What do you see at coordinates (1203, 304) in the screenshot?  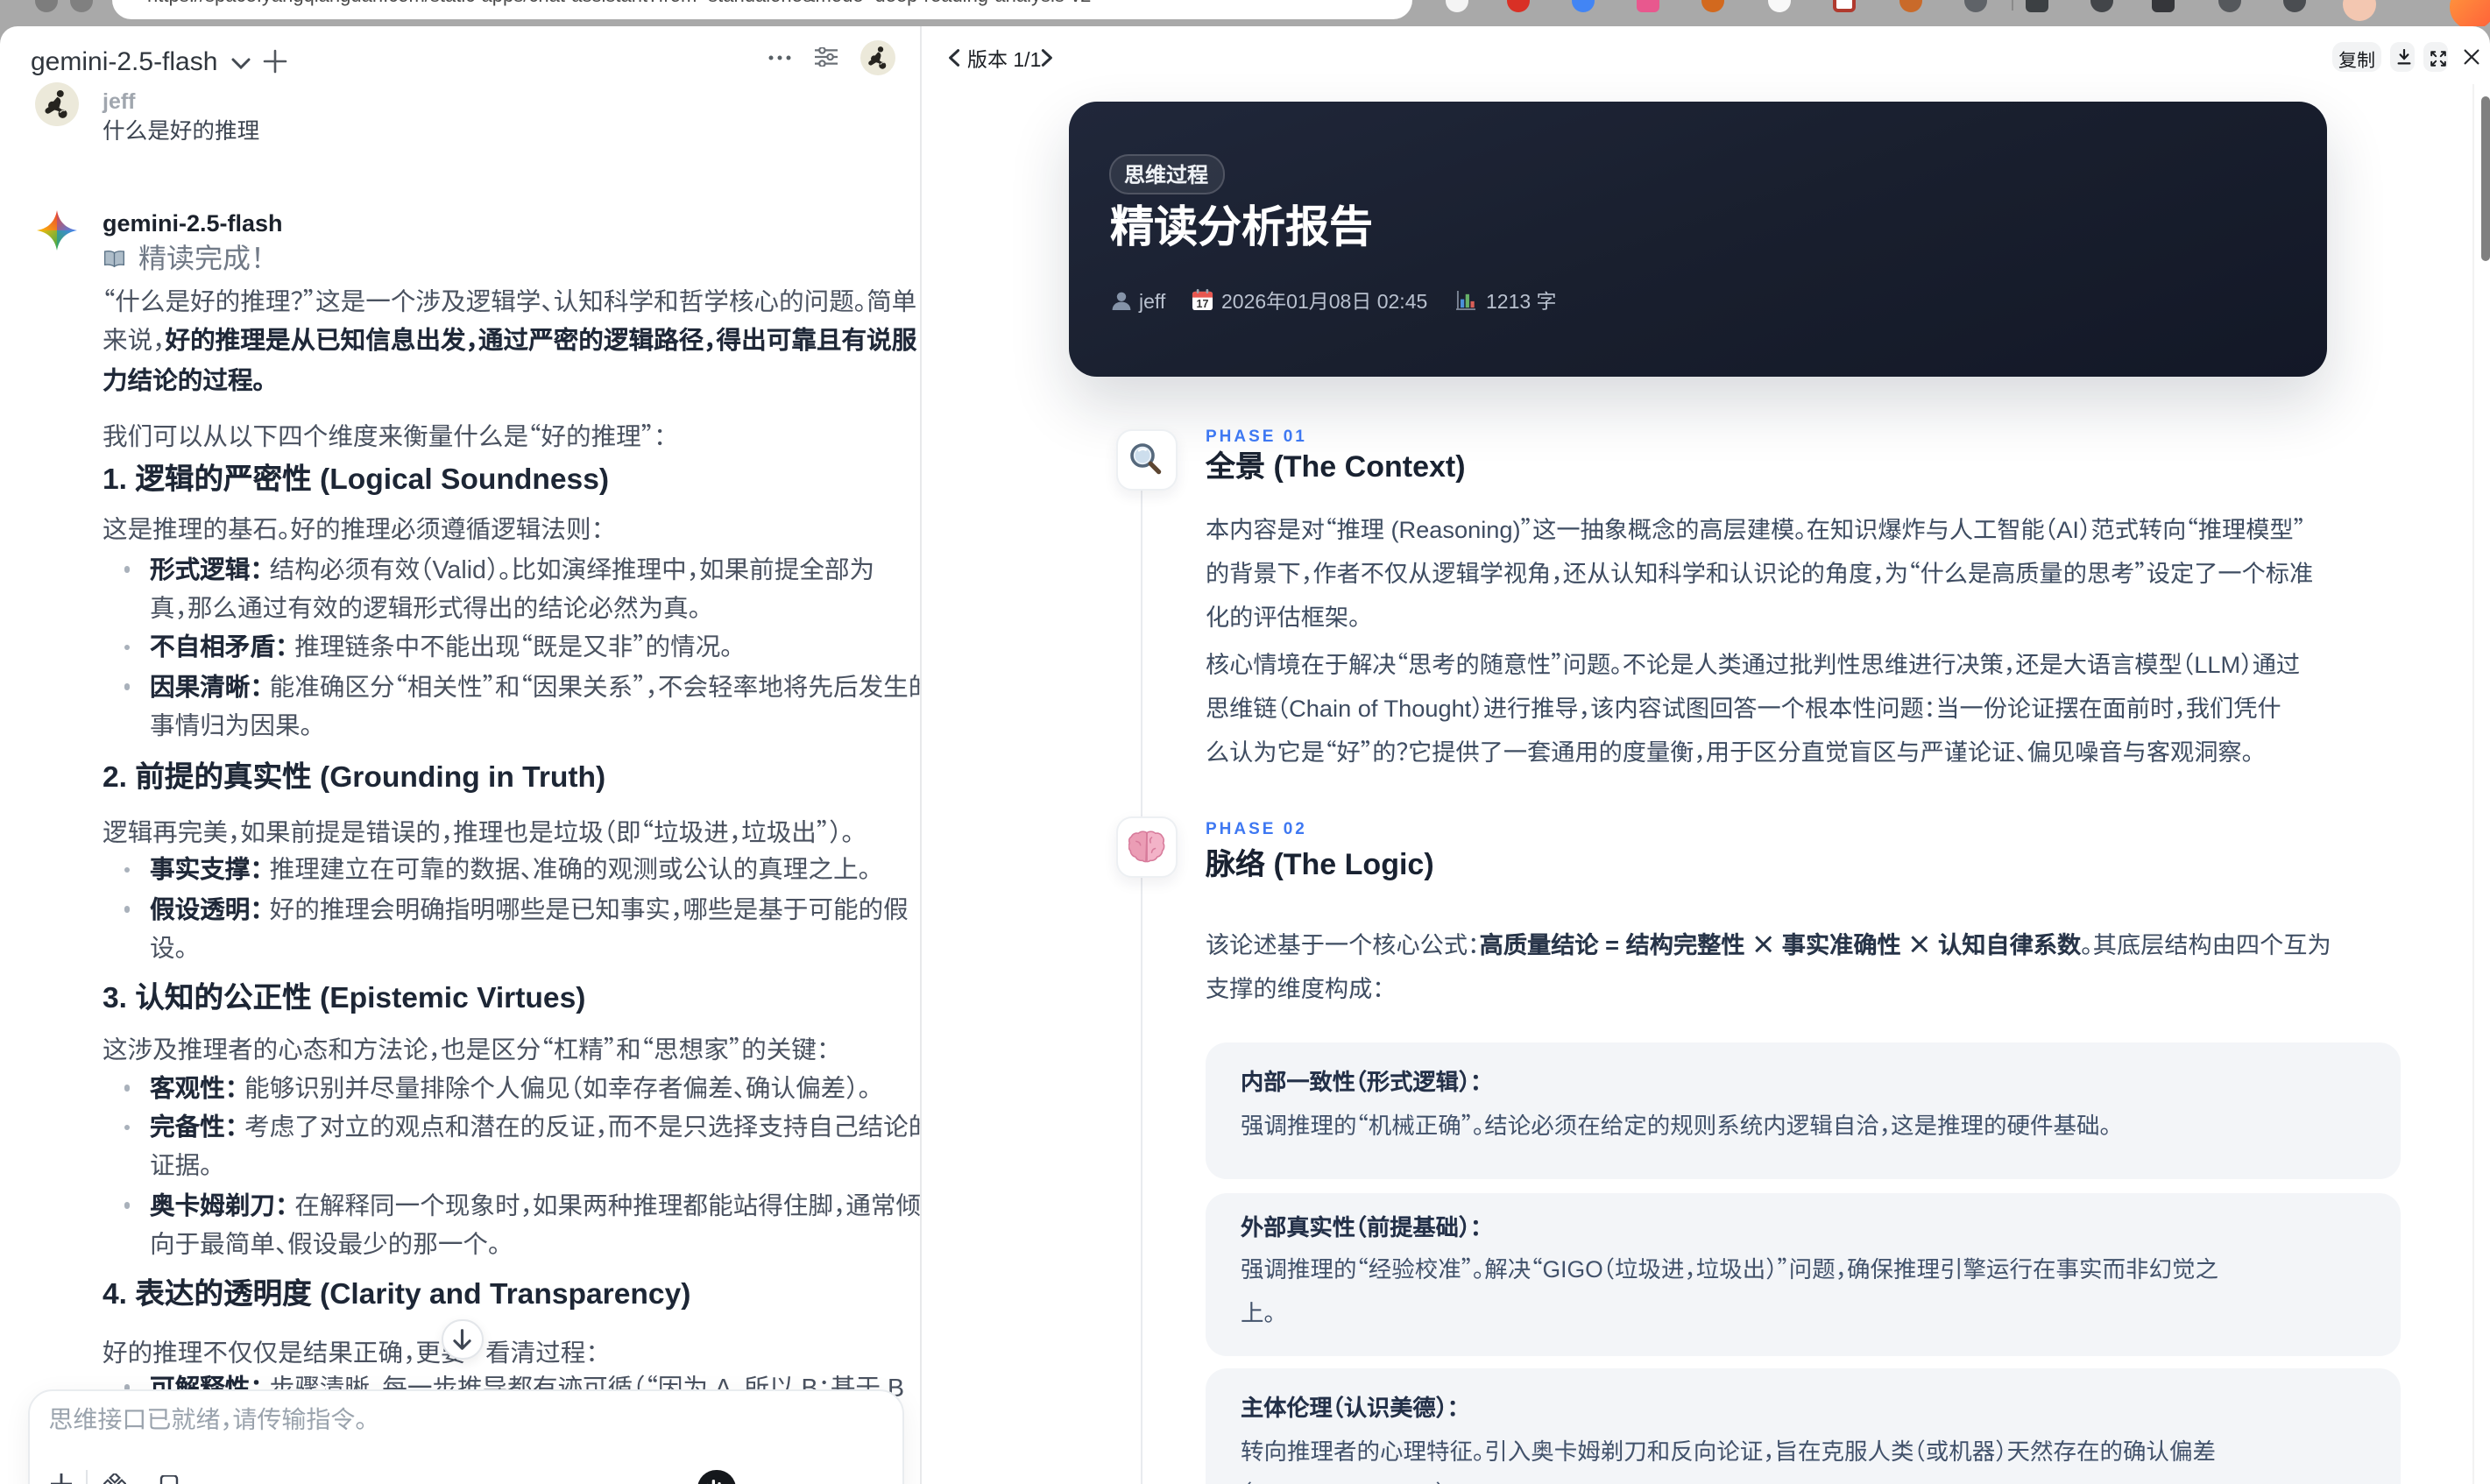 I see `svg-text: 17` at bounding box center [1203, 304].